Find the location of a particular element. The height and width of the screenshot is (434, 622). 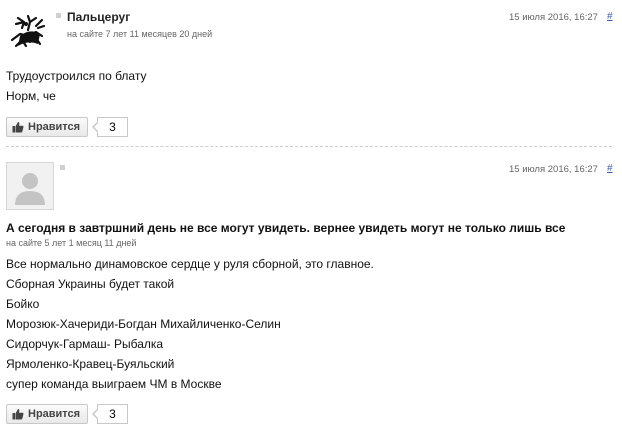

comment-text-line: Ярмоленко-Кравец-Буяльский is located at coordinates (90, 364).